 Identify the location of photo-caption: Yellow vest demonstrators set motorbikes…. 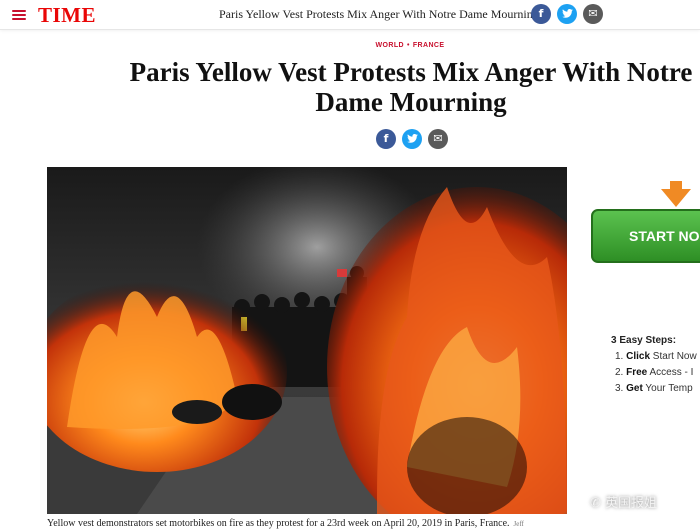
(327, 523).